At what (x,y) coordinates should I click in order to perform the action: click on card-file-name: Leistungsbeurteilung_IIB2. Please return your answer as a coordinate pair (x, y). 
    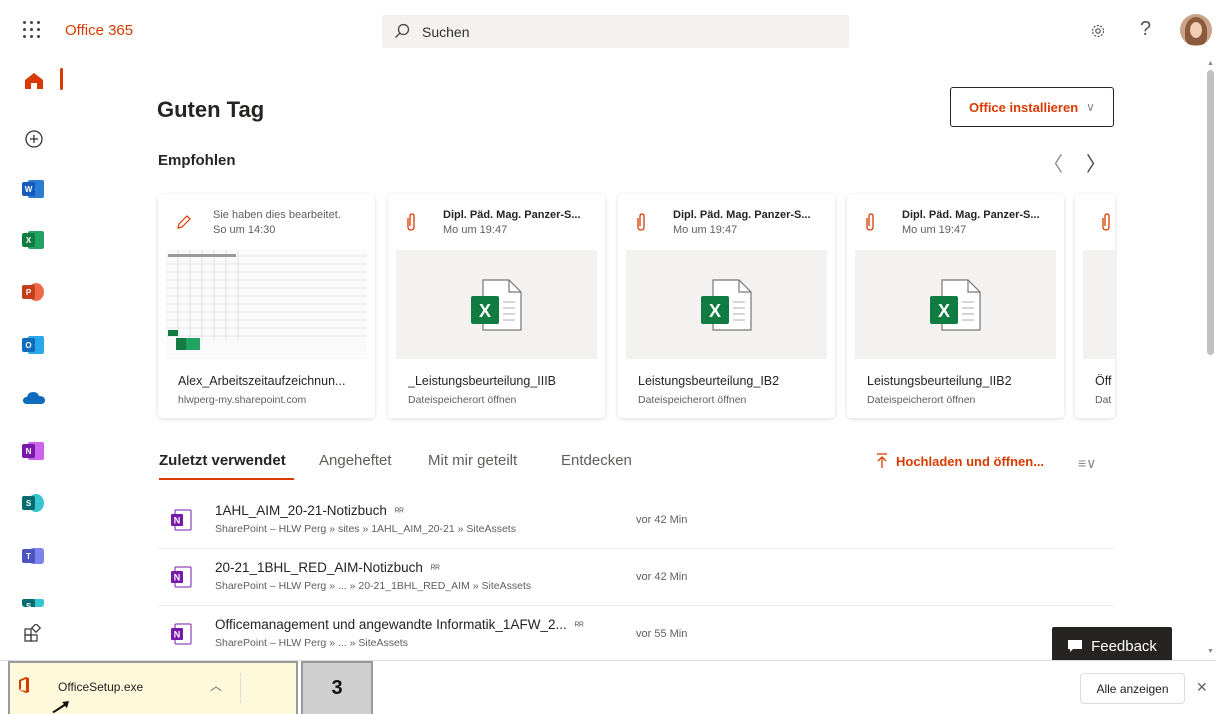
    Looking at the image, I should click on (939, 381).